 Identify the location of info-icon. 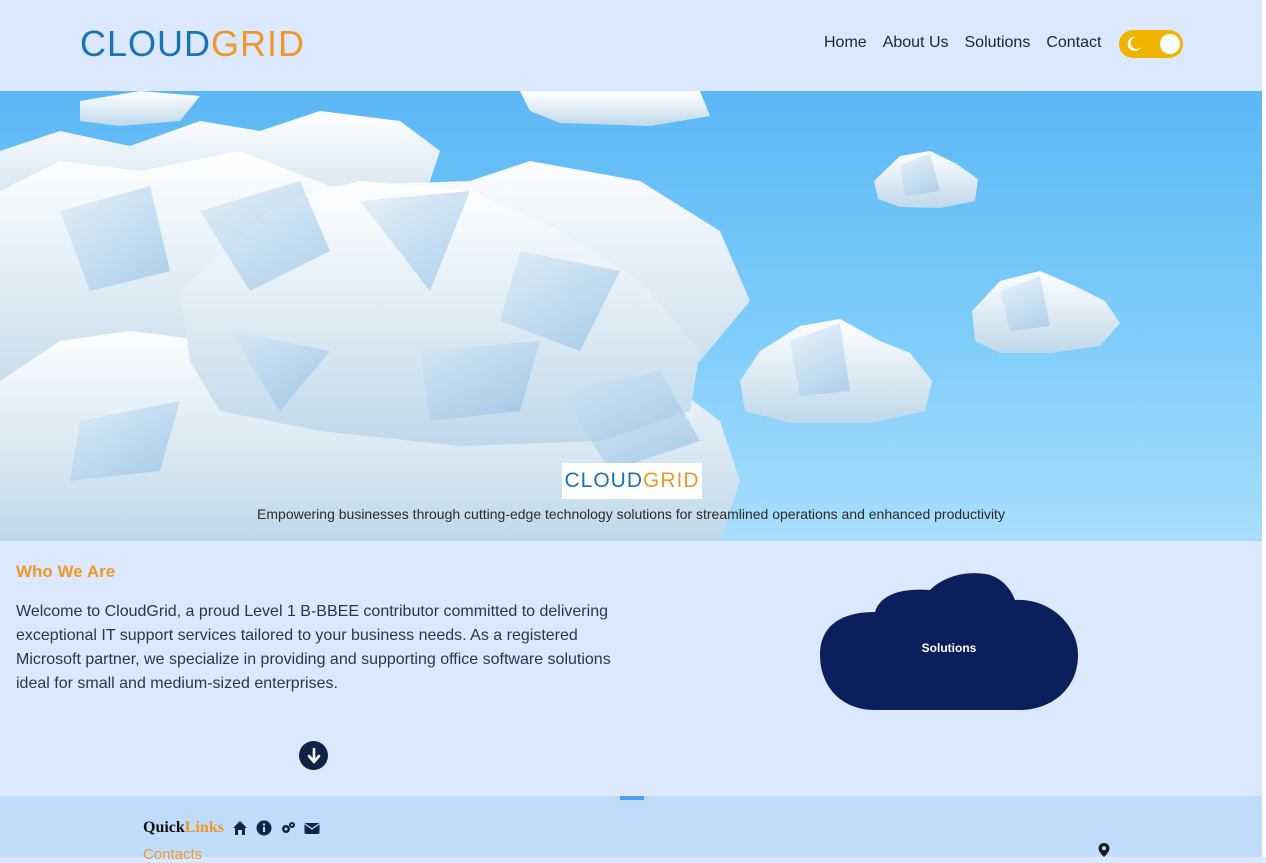
(264, 828).